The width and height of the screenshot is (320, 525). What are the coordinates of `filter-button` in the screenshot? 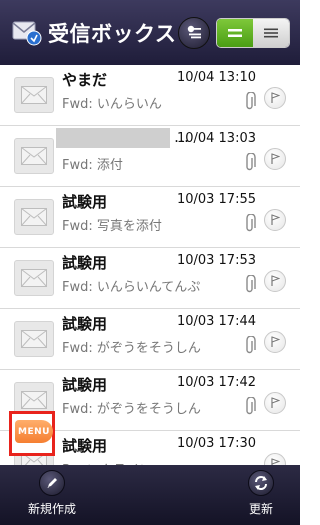 It's located at (194, 32).